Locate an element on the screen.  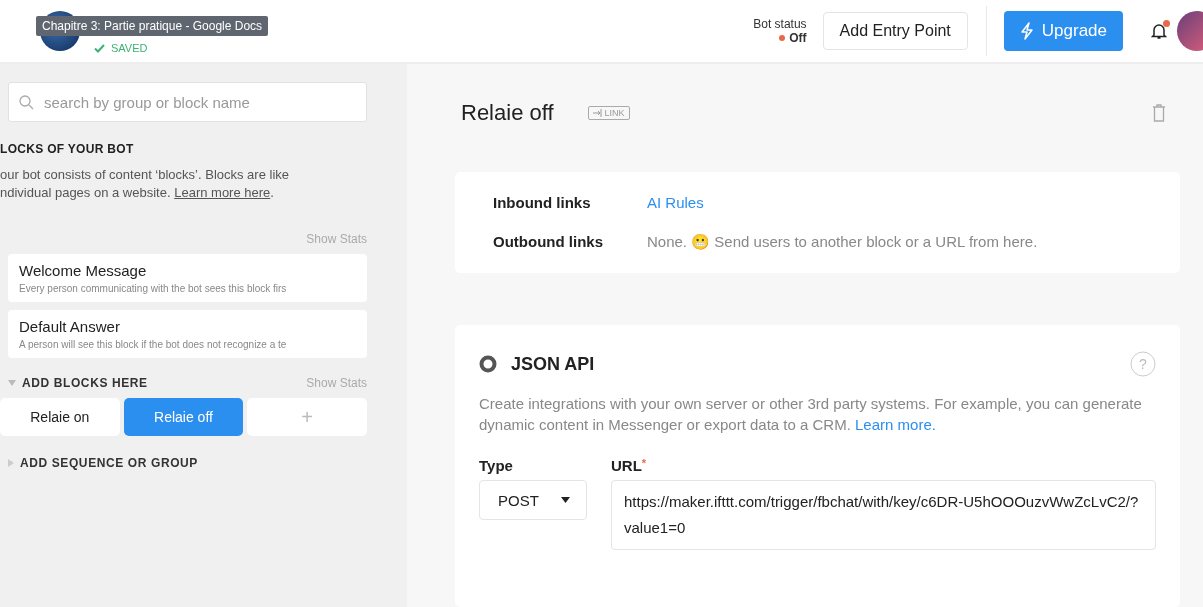
block-card: Welcome Message Every person communicating with the bot sees this block firs is located at coordinates (187, 278).